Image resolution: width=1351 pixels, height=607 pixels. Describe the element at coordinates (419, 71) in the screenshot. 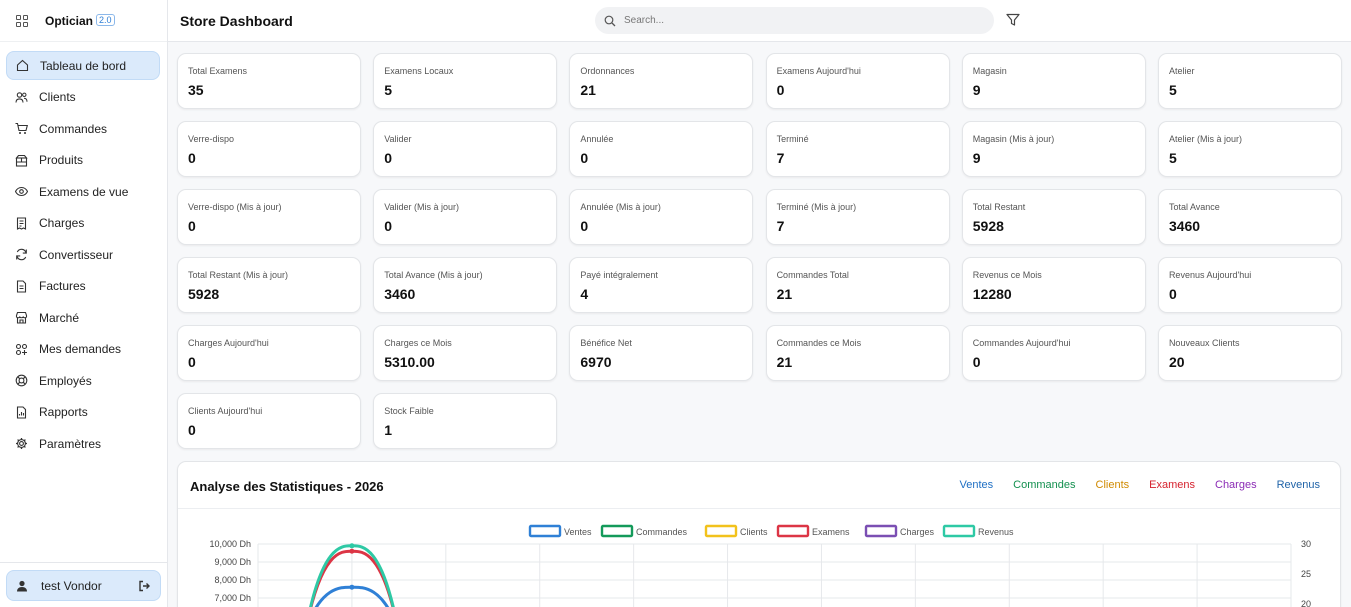

I see `stat-card-label: Examens Locaux` at that location.